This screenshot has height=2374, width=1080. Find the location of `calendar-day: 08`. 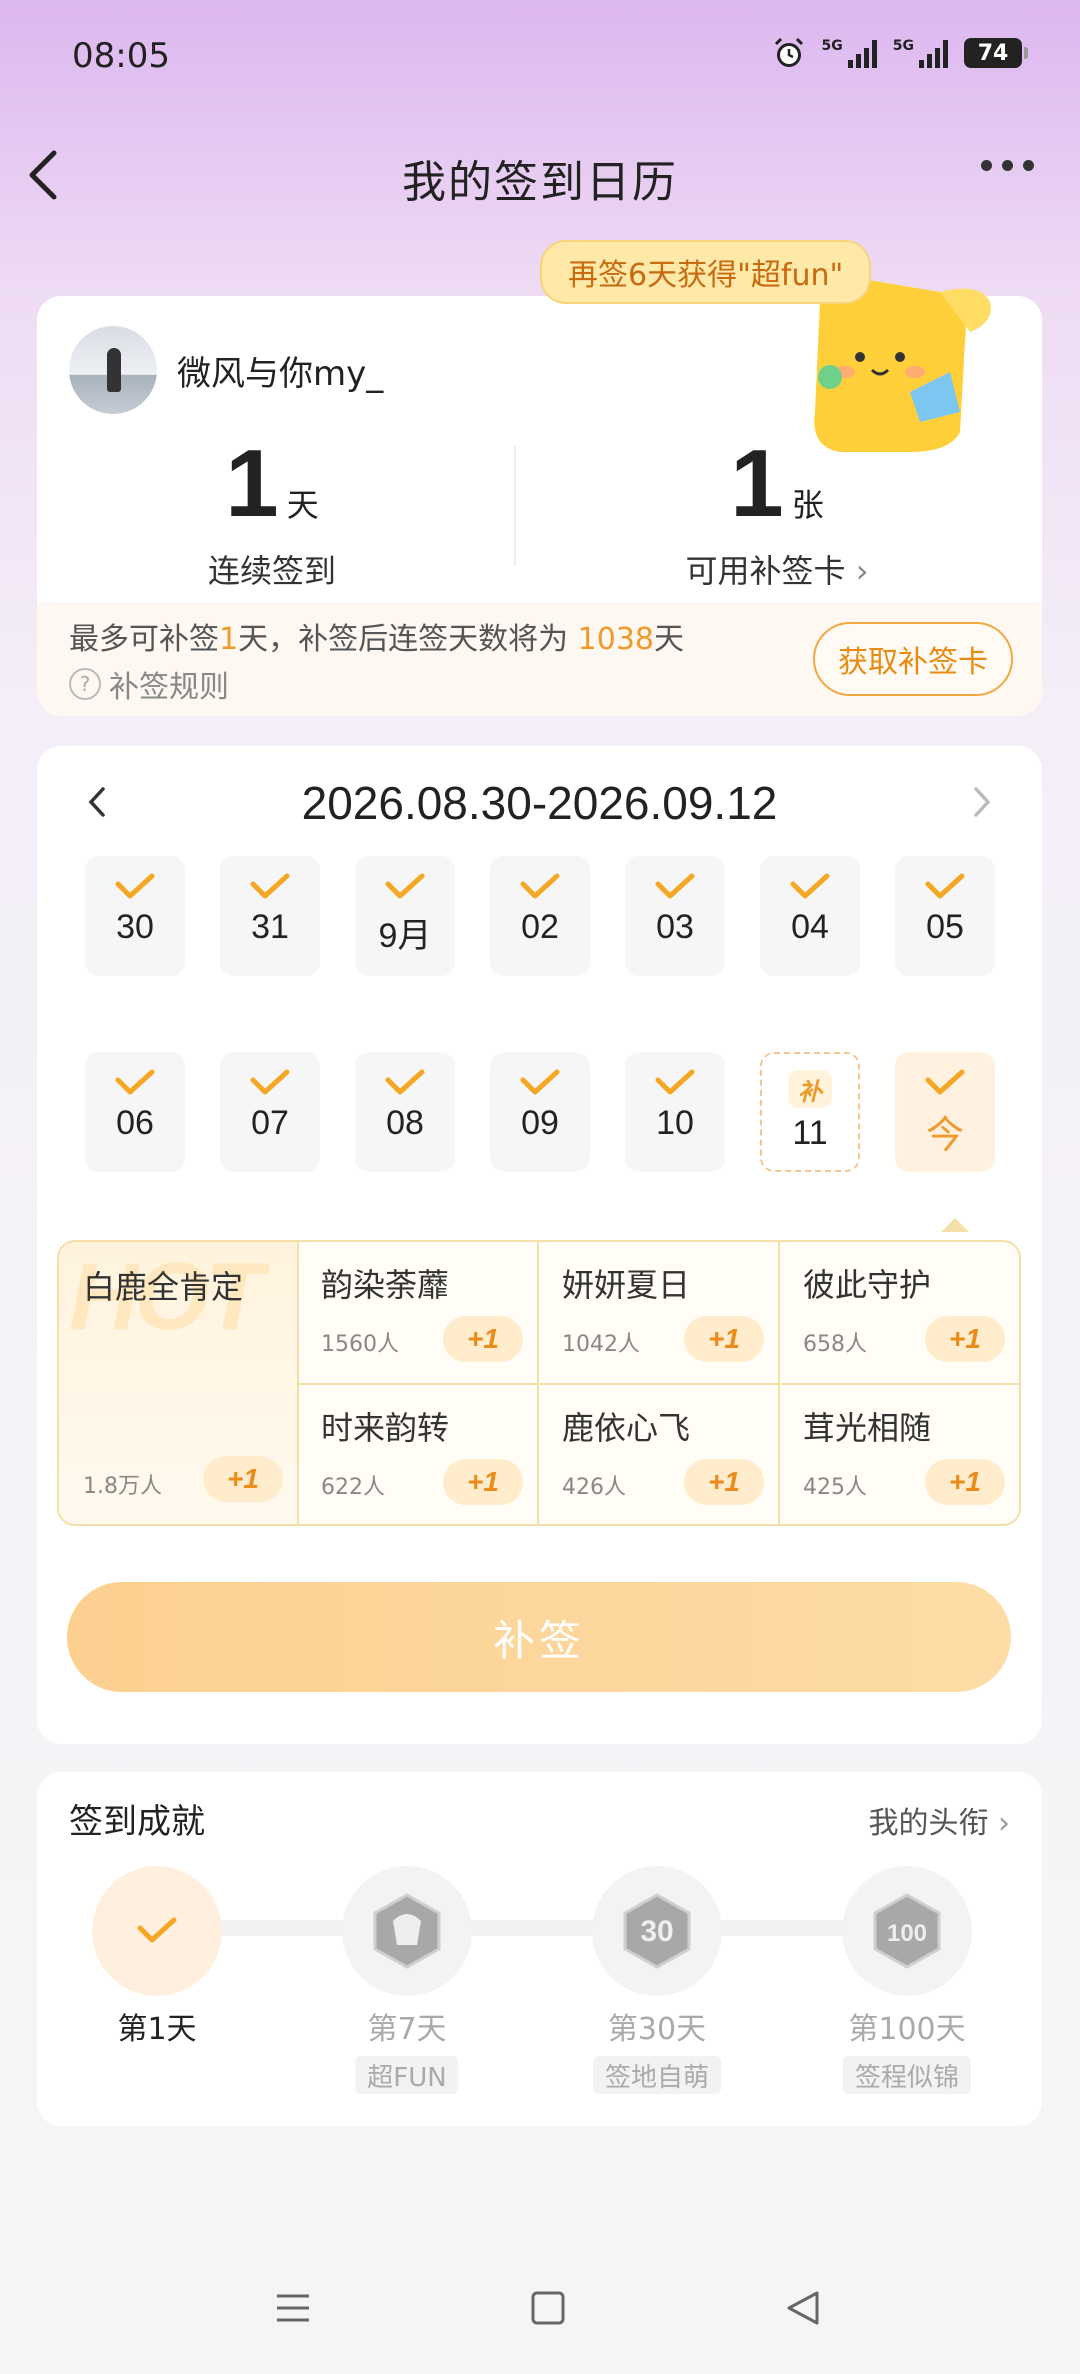

calendar-day: 08 is located at coordinates (405, 1112).